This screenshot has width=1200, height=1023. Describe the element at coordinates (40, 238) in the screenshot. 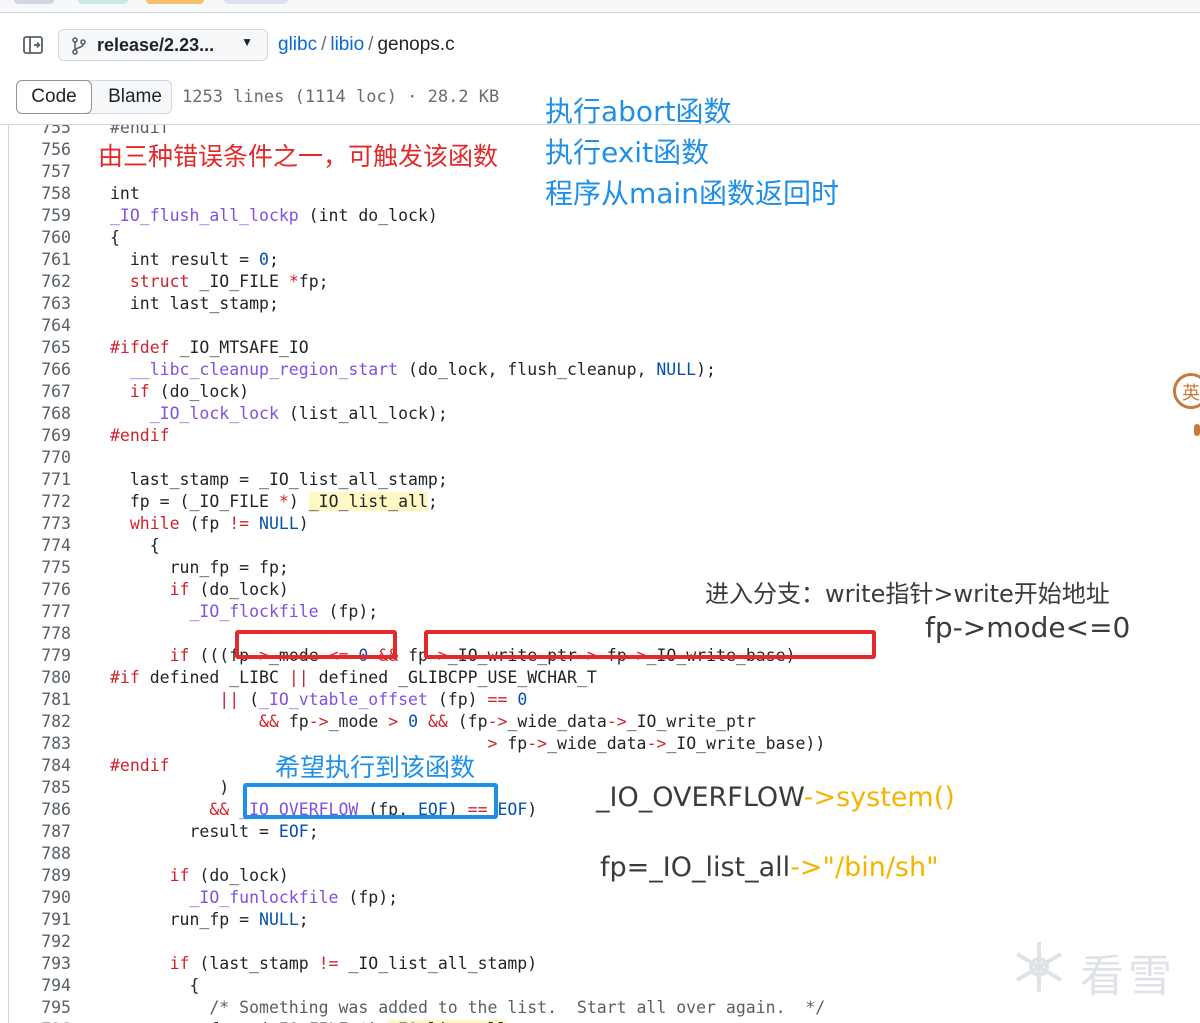

I see `line-number: 760` at that location.